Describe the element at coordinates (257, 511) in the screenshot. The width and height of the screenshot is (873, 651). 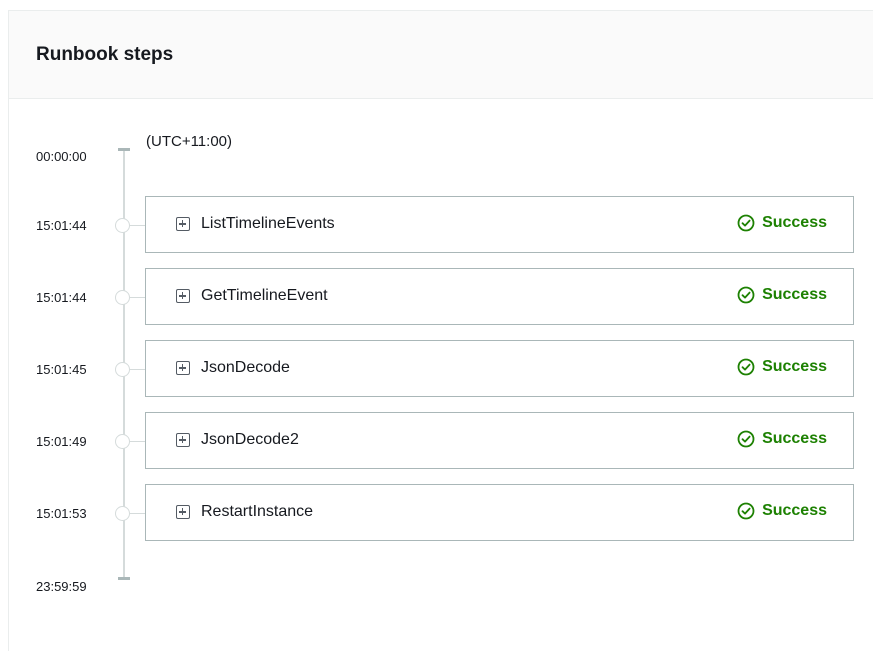
I see `step-name: RestartInstance` at that location.